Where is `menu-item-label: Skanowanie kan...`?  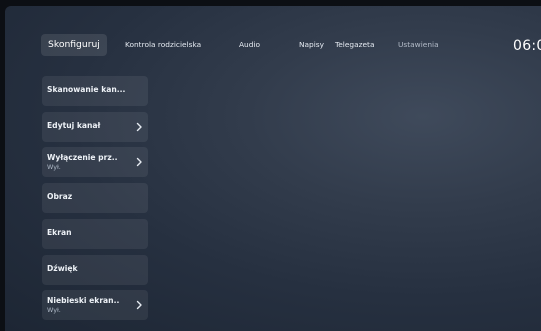
menu-item-label: Skanowanie kan... is located at coordinates (86, 89).